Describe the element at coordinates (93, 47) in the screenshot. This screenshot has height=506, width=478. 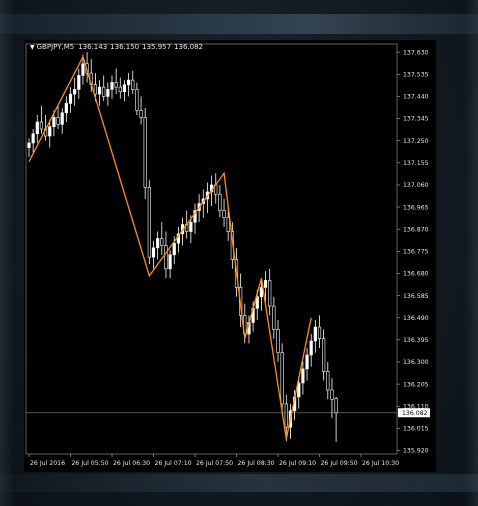
I see `chart-open-value: 136.143` at that location.